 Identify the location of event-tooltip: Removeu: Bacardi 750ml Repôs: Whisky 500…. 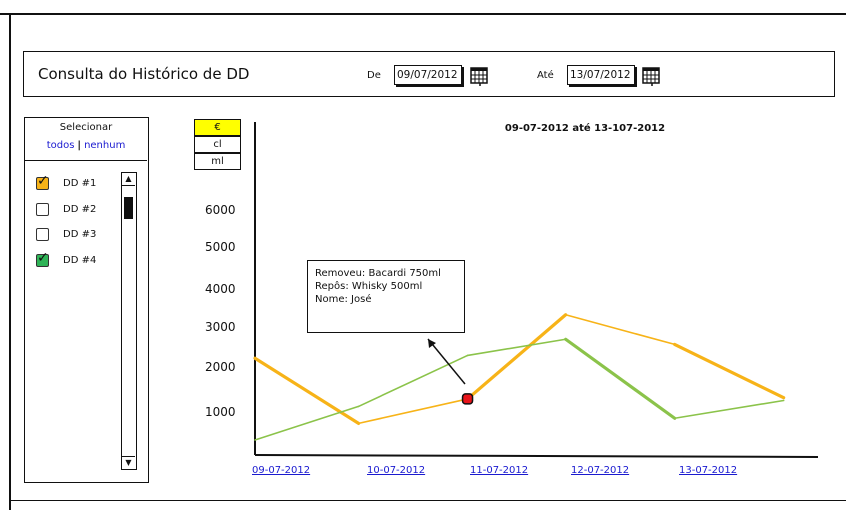
(386, 296).